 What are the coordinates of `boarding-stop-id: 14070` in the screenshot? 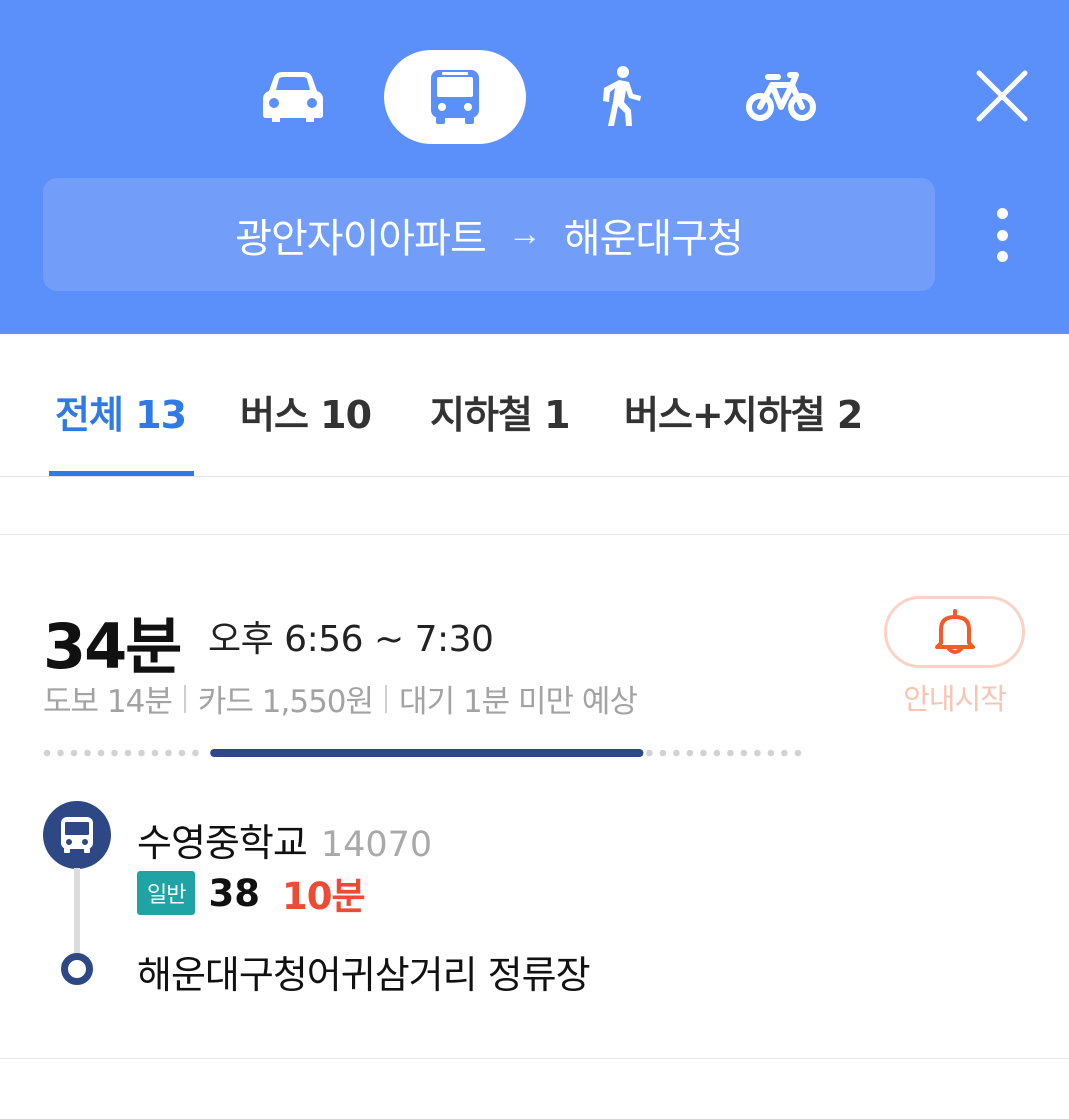 It's located at (376, 845).